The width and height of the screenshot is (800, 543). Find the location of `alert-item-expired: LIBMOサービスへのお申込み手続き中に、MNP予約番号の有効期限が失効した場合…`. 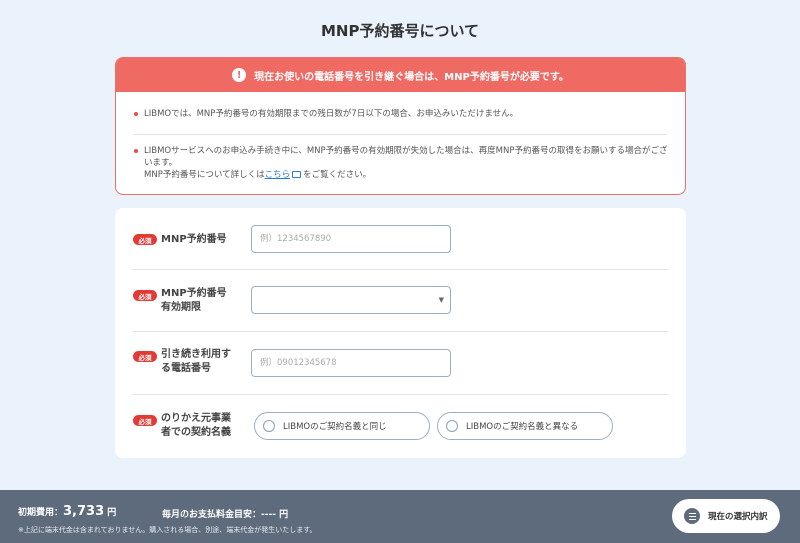

alert-item-expired: LIBMOサービスへのお申込み手続き中に、MNP予約番号の有効期限が失効した場合… is located at coordinates (401, 163).